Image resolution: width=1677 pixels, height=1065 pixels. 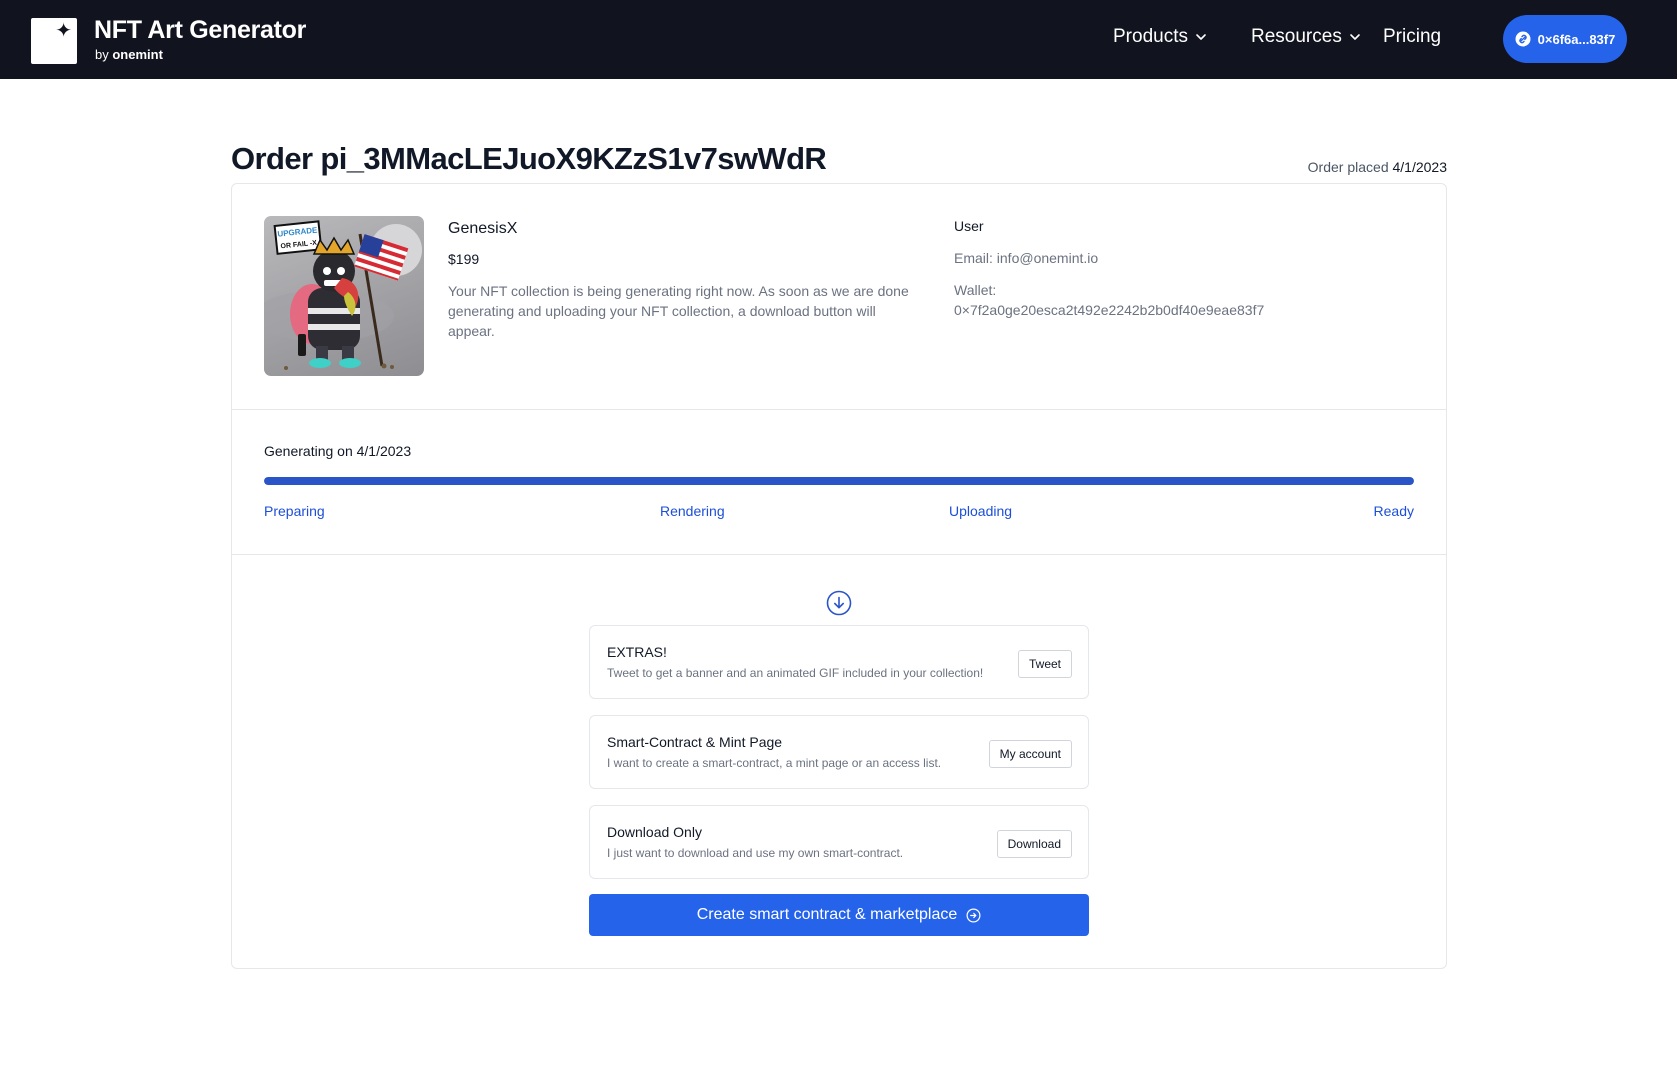 What do you see at coordinates (464, 259) in the screenshot?
I see `product-price: $199` at bounding box center [464, 259].